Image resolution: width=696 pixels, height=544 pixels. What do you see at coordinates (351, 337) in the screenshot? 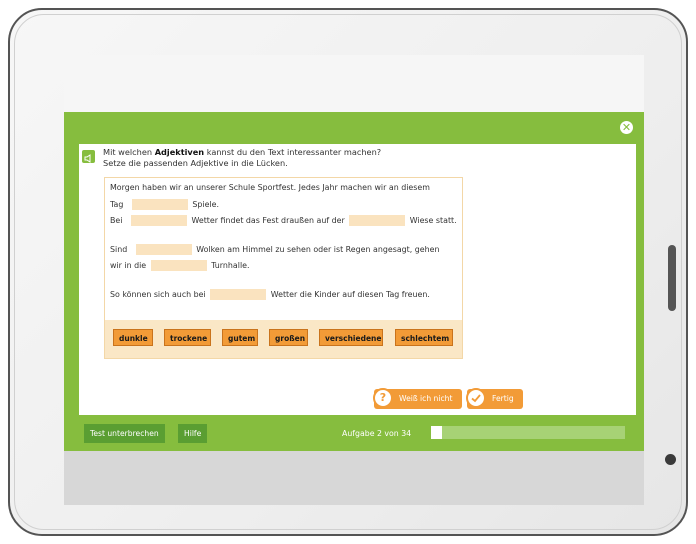
I see `word-chip: verschiedene` at bounding box center [351, 337].